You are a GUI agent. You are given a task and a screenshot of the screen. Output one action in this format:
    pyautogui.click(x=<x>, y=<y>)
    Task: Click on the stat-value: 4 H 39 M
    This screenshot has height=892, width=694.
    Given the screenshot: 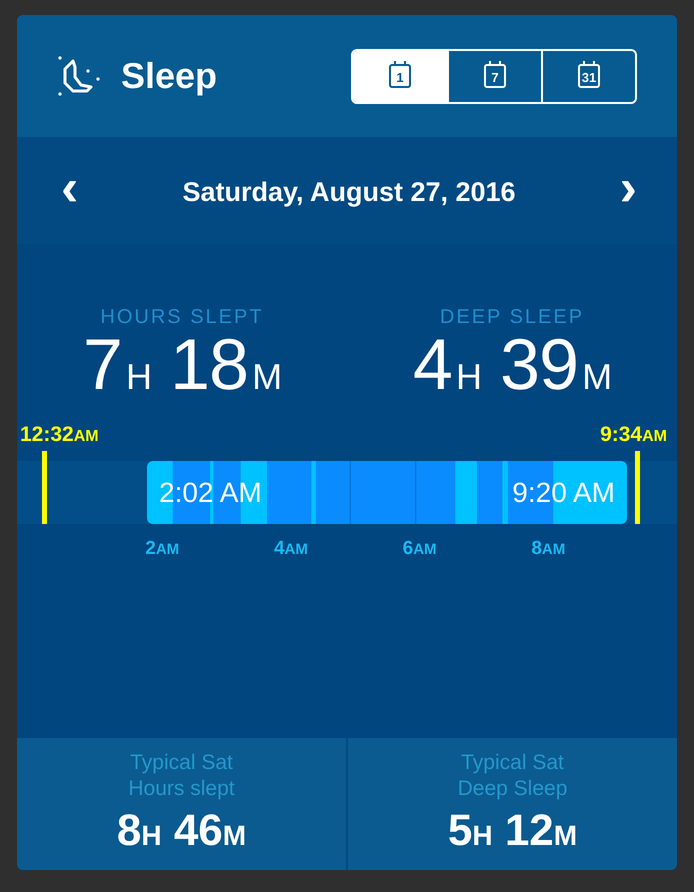 What is the action you would take?
    pyautogui.click(x=512, y=365)
    